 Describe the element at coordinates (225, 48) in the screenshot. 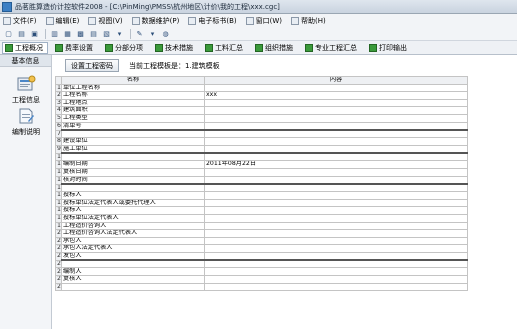

I see `tab-materials-summary: 工料汇总` at that location.